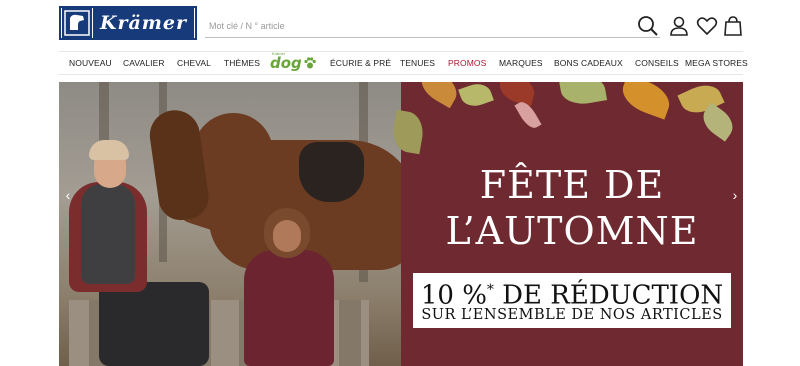  What do you see at coordinates (733, 26) in the screenshot?
I see `shopping-bag-icon` at bounding box center [733, 26].